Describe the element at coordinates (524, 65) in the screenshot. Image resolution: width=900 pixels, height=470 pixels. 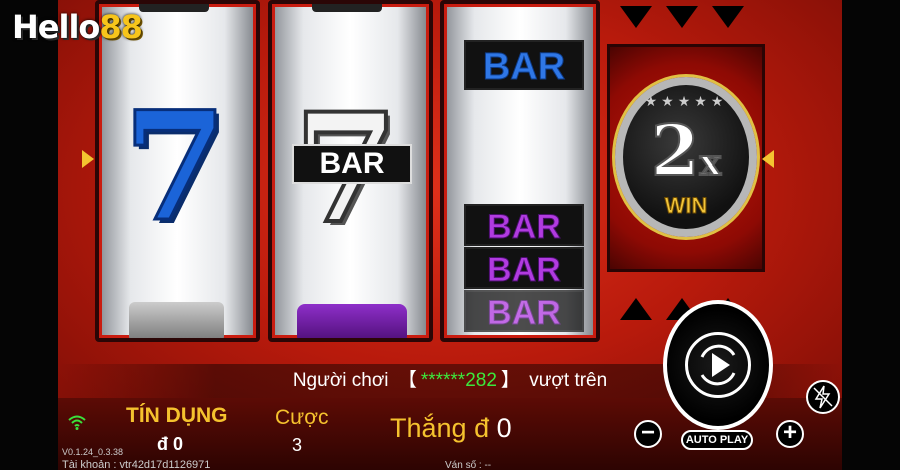
I see `reel-3-bar-blue: BAR` at that location.